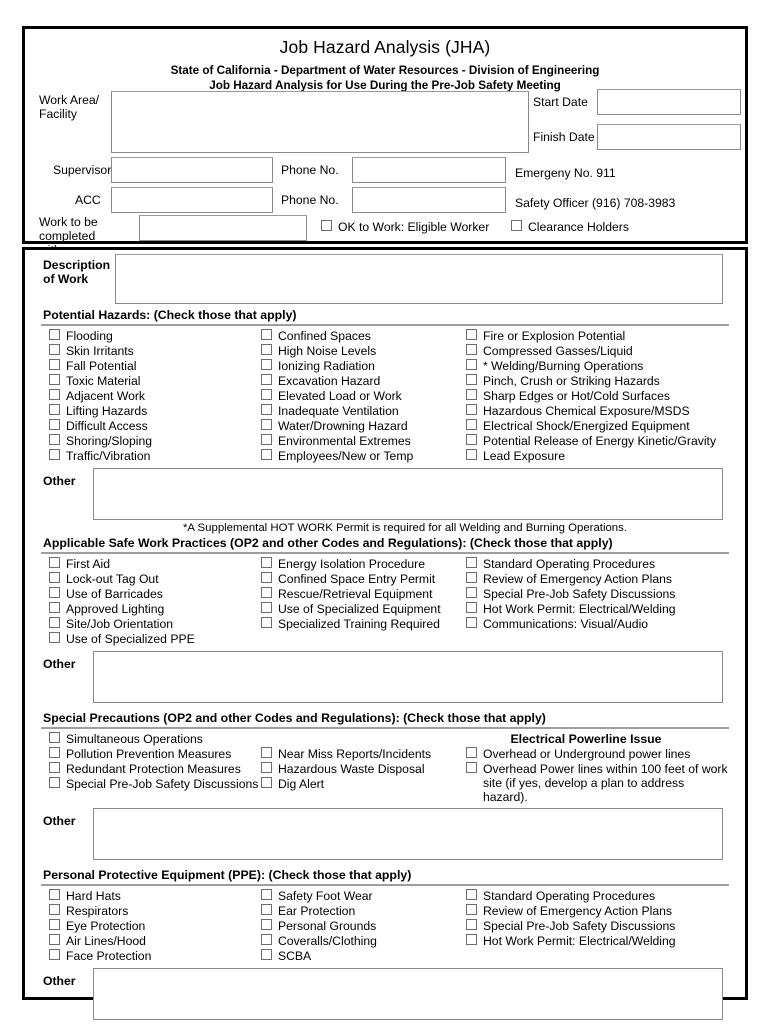 The height and width of the screenshot is (1024, 770). Describe the element at coordinates (363, 564) in the screenshot. I see `checkbox-row: Energy Isolation Procedure` at that location.